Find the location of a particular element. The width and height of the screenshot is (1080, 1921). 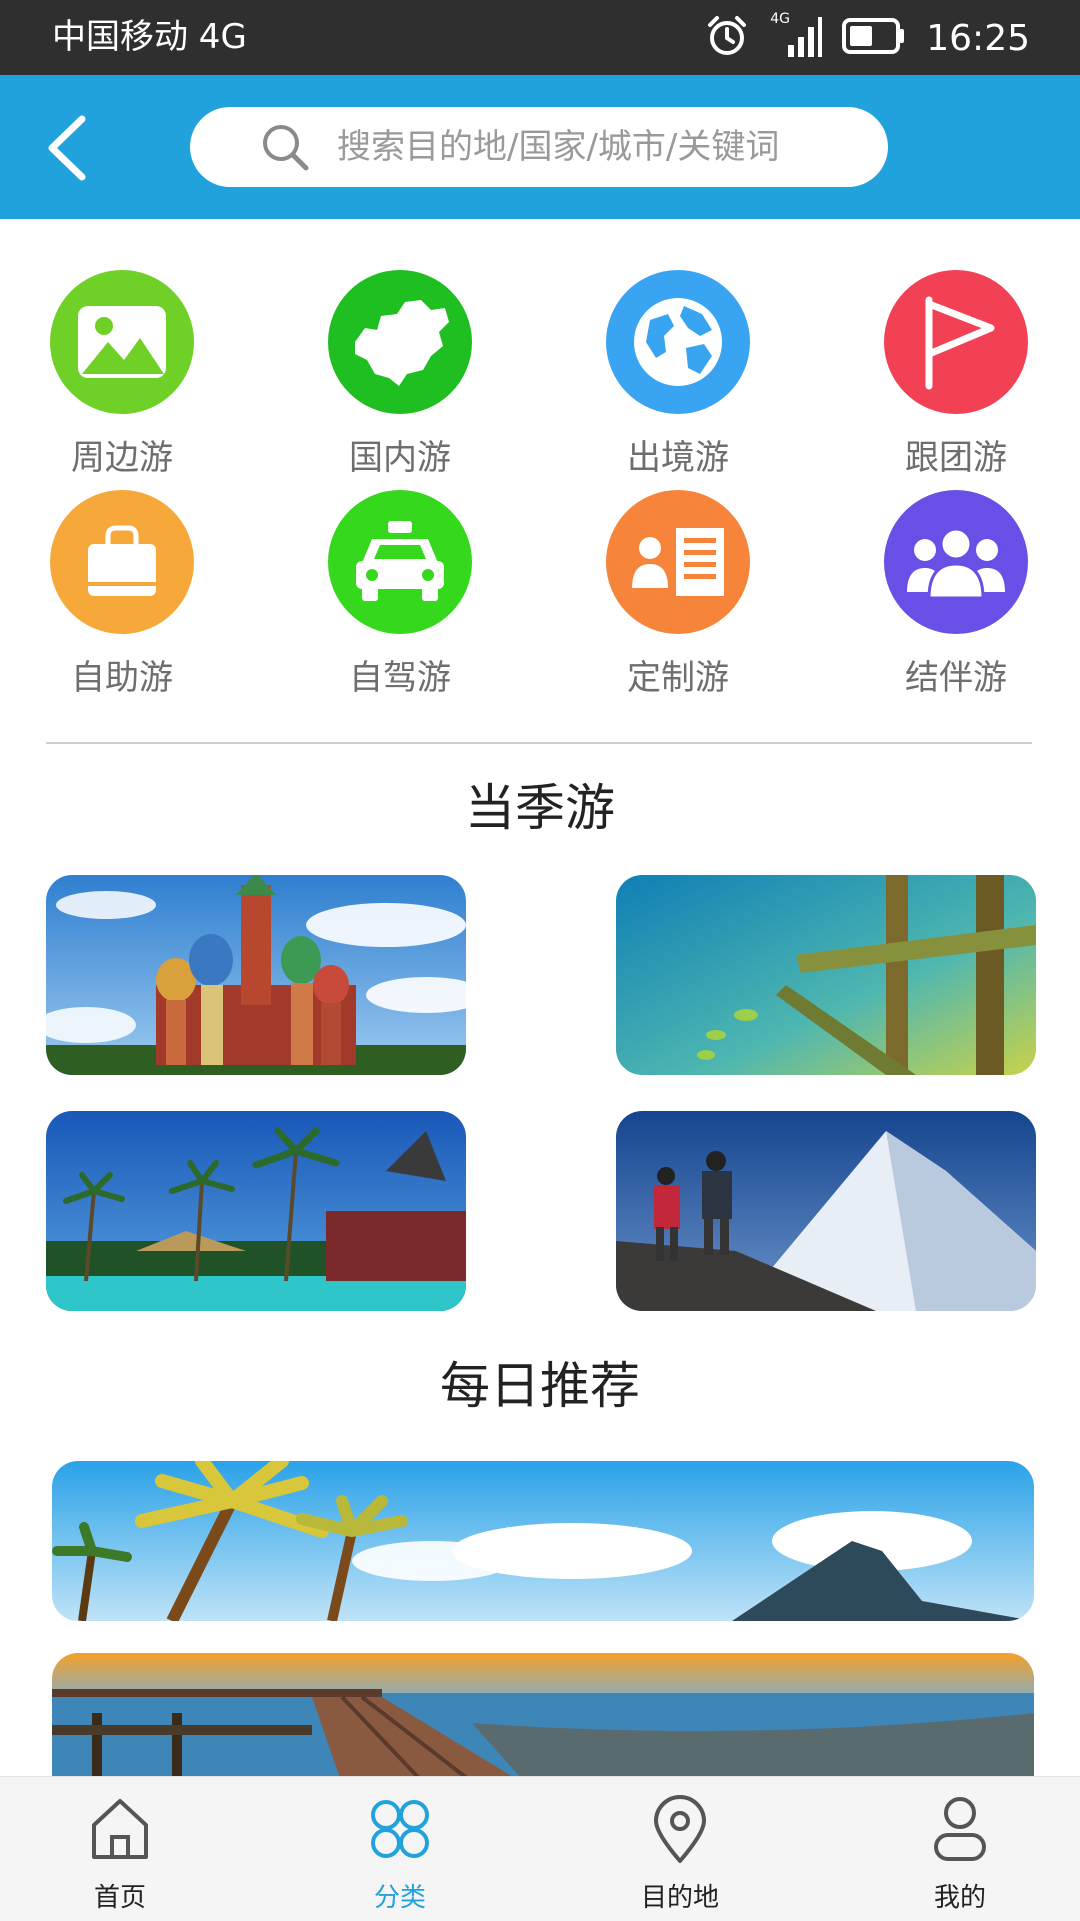

palm-beach-banner is located at coordinates (543, 1541).